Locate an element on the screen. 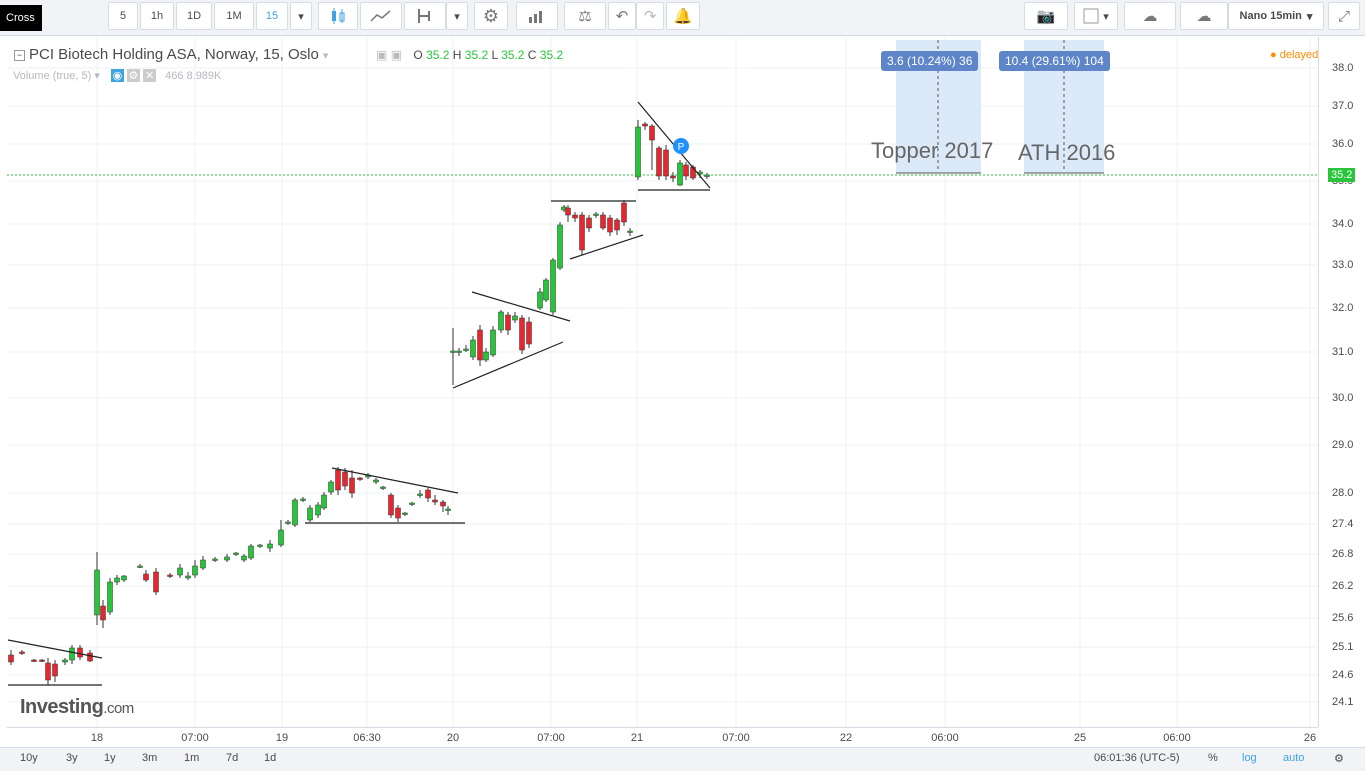 The width and height of the screenshot is (1365, 771). close-icon: ✕ is located at coordinates (150, 75).